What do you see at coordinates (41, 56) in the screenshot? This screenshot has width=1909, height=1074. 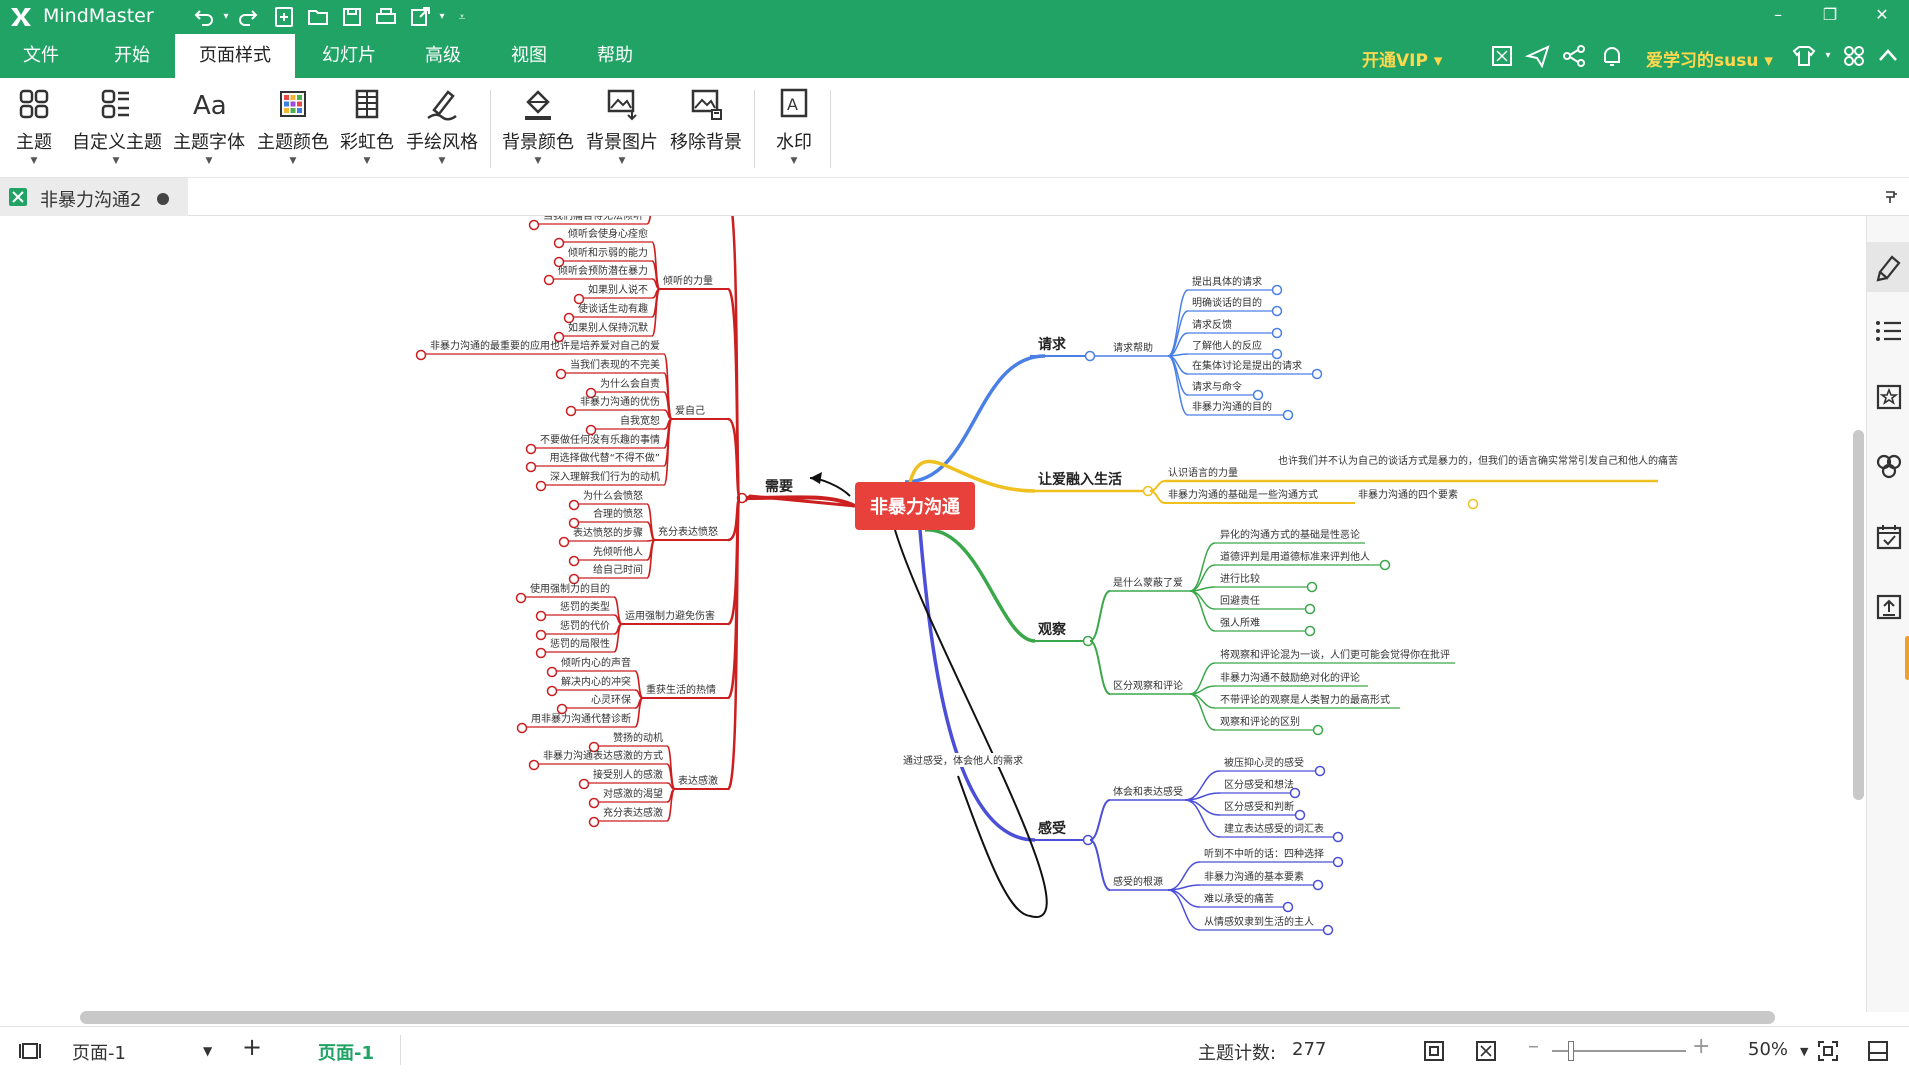 I see `tab-file: 文件` at bounding box center [41, 56].